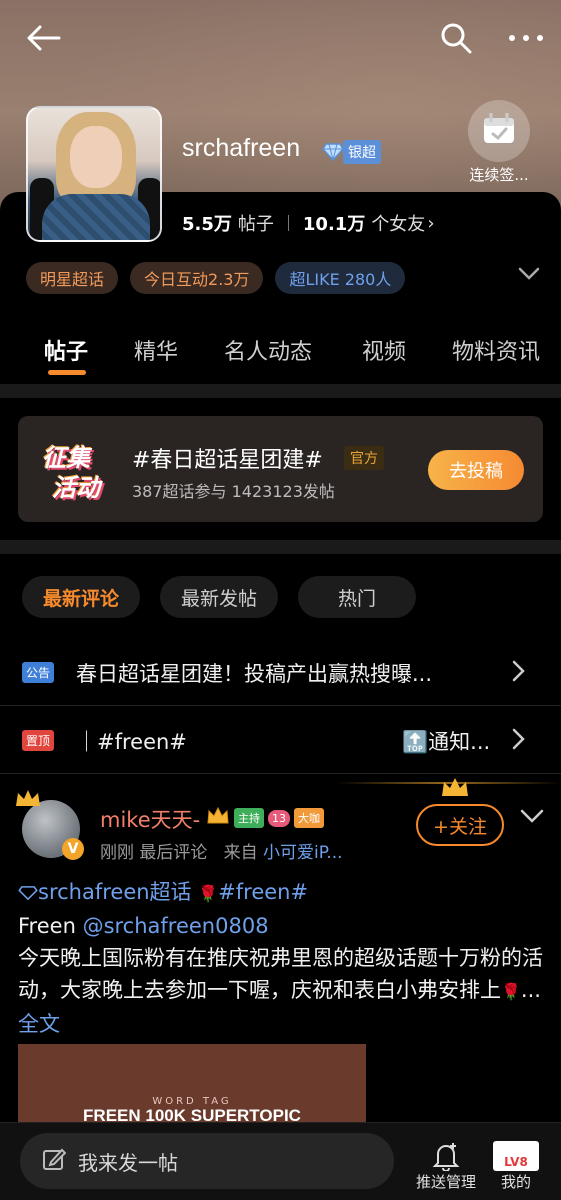 The width and height of the screenshot is (561, 1200). Describe the element at coordinates (263, 892) in the screenshot. I see `hashtag-link: #freen#` at that location.